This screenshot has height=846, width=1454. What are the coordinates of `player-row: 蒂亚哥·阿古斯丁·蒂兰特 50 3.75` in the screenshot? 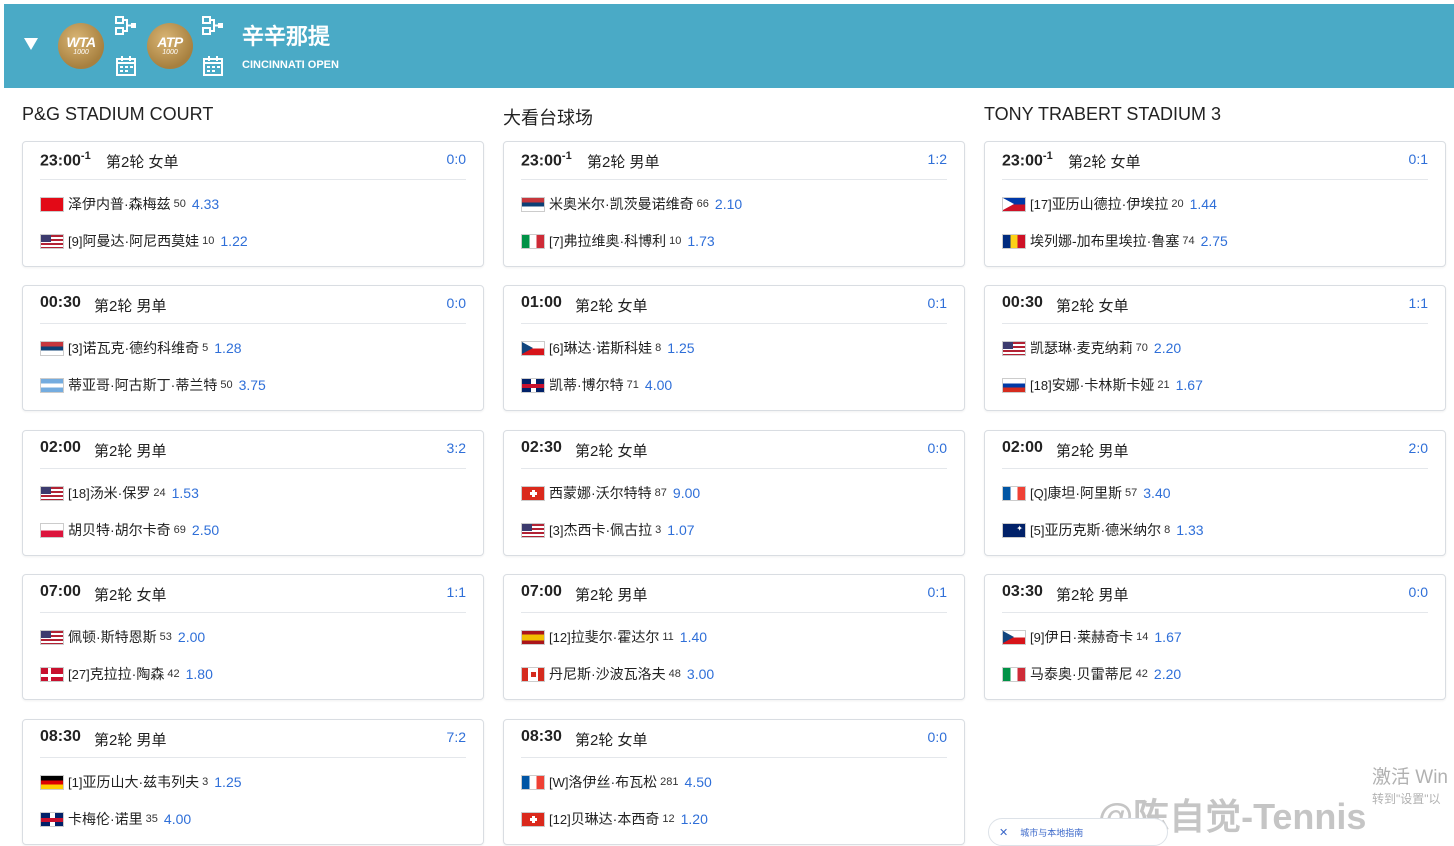 It's located at (153, 385).